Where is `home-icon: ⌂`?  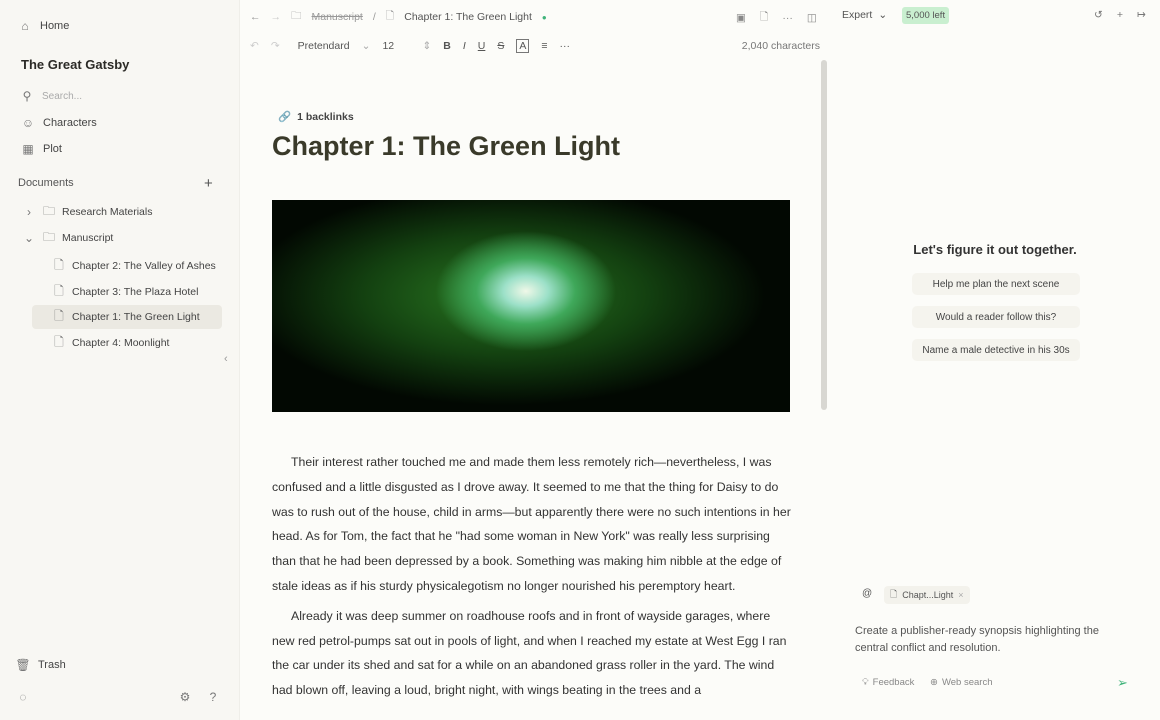 home-icon: ⌂ is located at coordinates (25, 26).